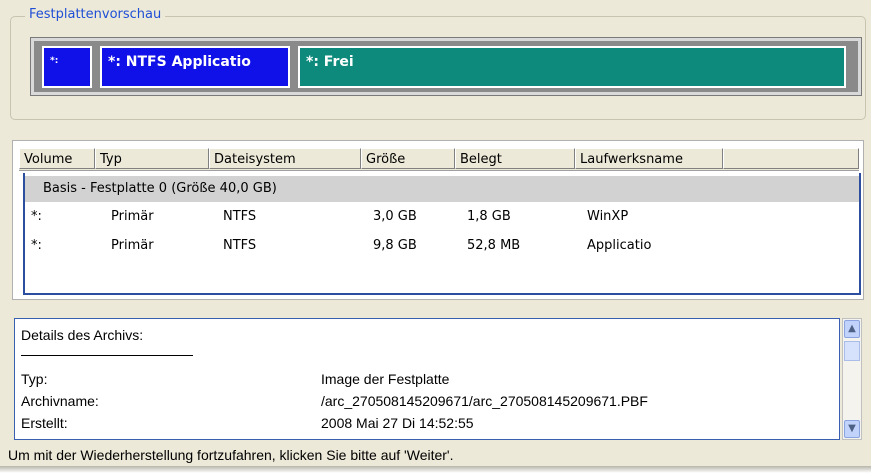  Describe the element at coordinates (82, 335) in the screenshot. I see `details-heading: Details des Archivs:` at that location.